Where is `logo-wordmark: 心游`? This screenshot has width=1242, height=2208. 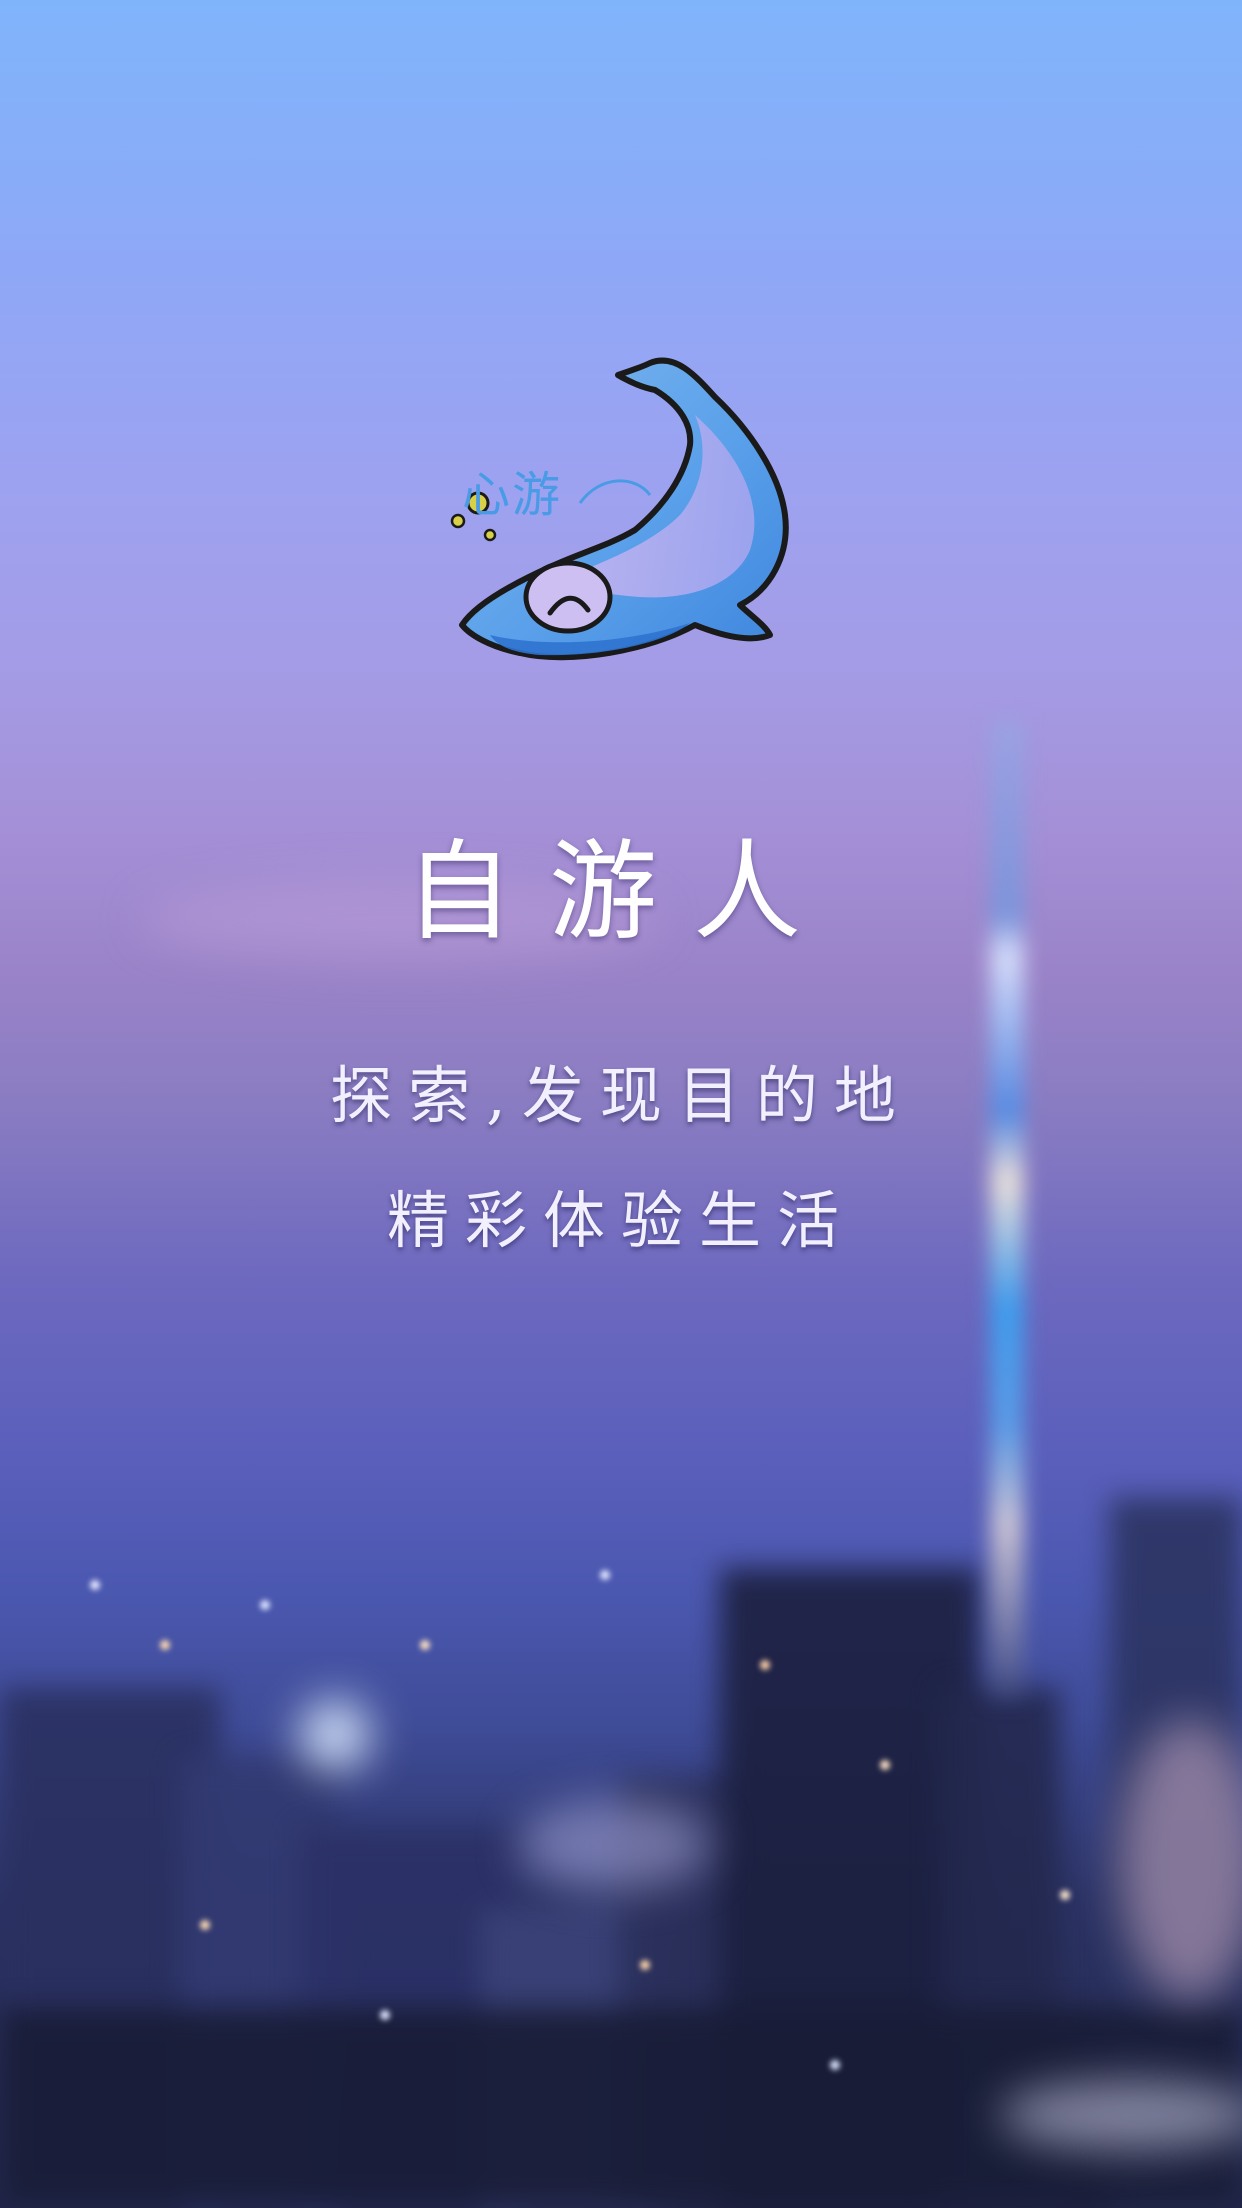 logo-wordmark: 心游 is located at coordinates (512, 495).